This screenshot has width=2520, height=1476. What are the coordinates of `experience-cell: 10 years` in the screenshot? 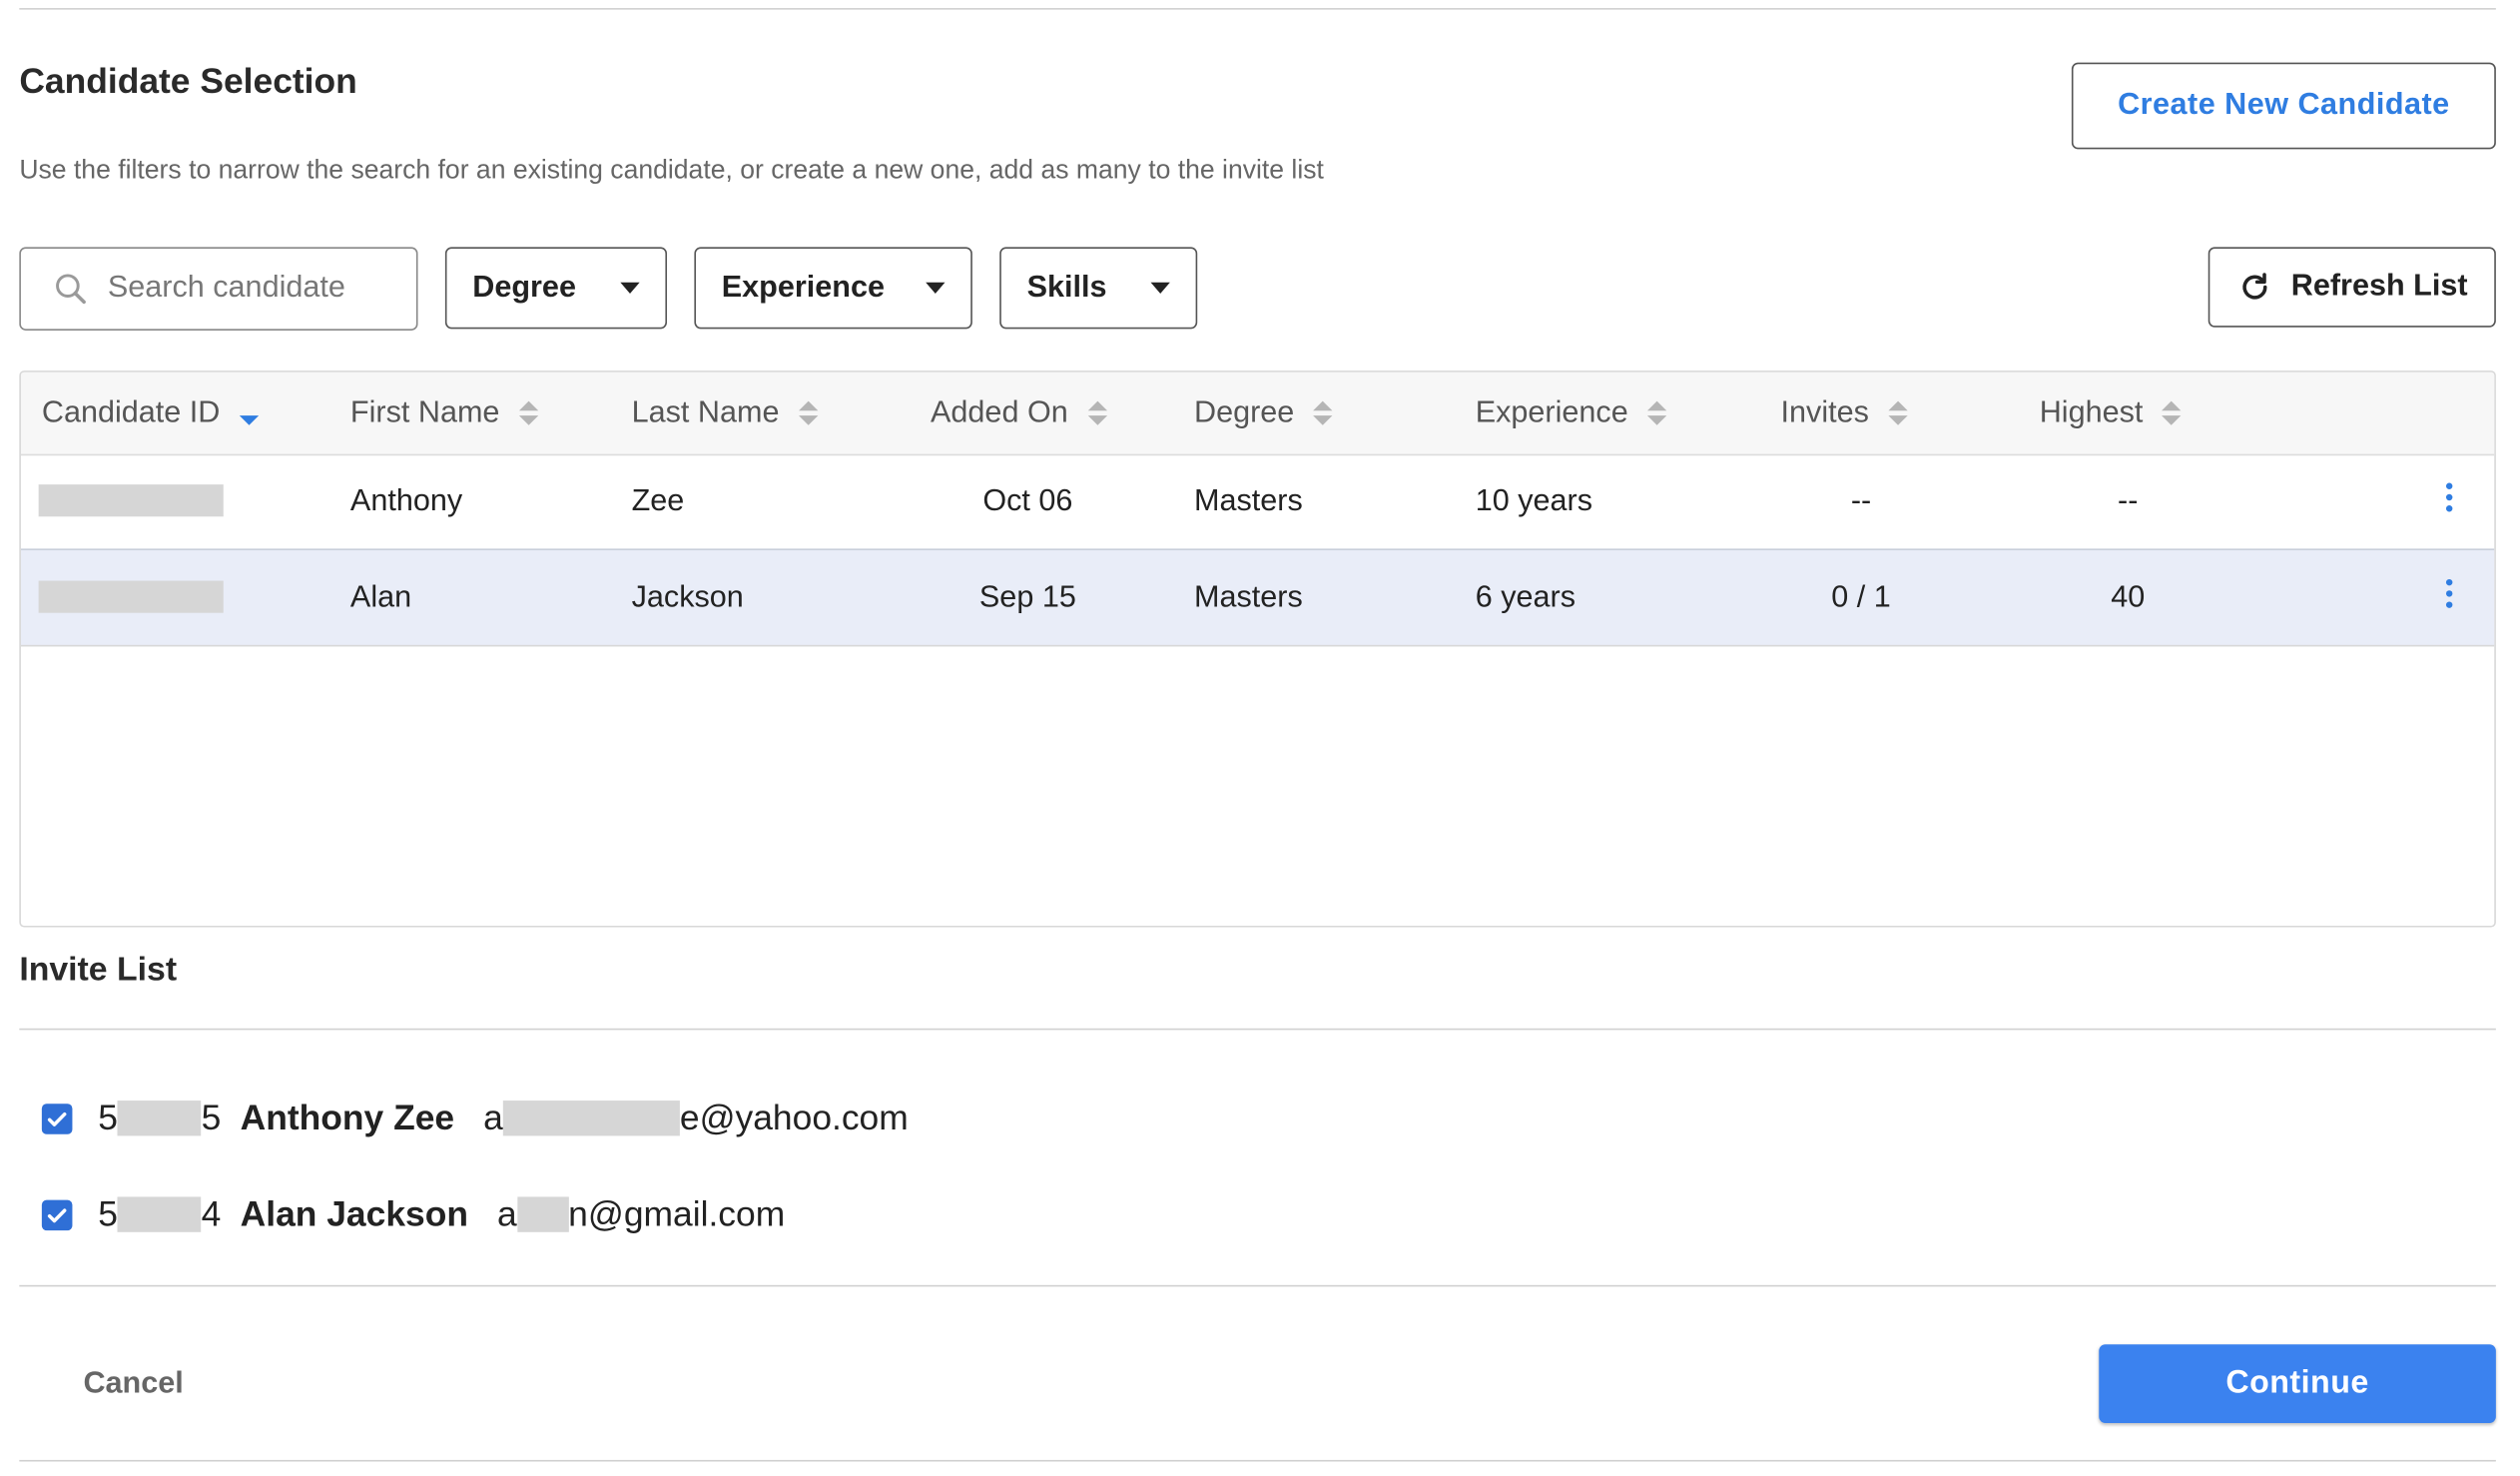 It's located at (1534, 500).